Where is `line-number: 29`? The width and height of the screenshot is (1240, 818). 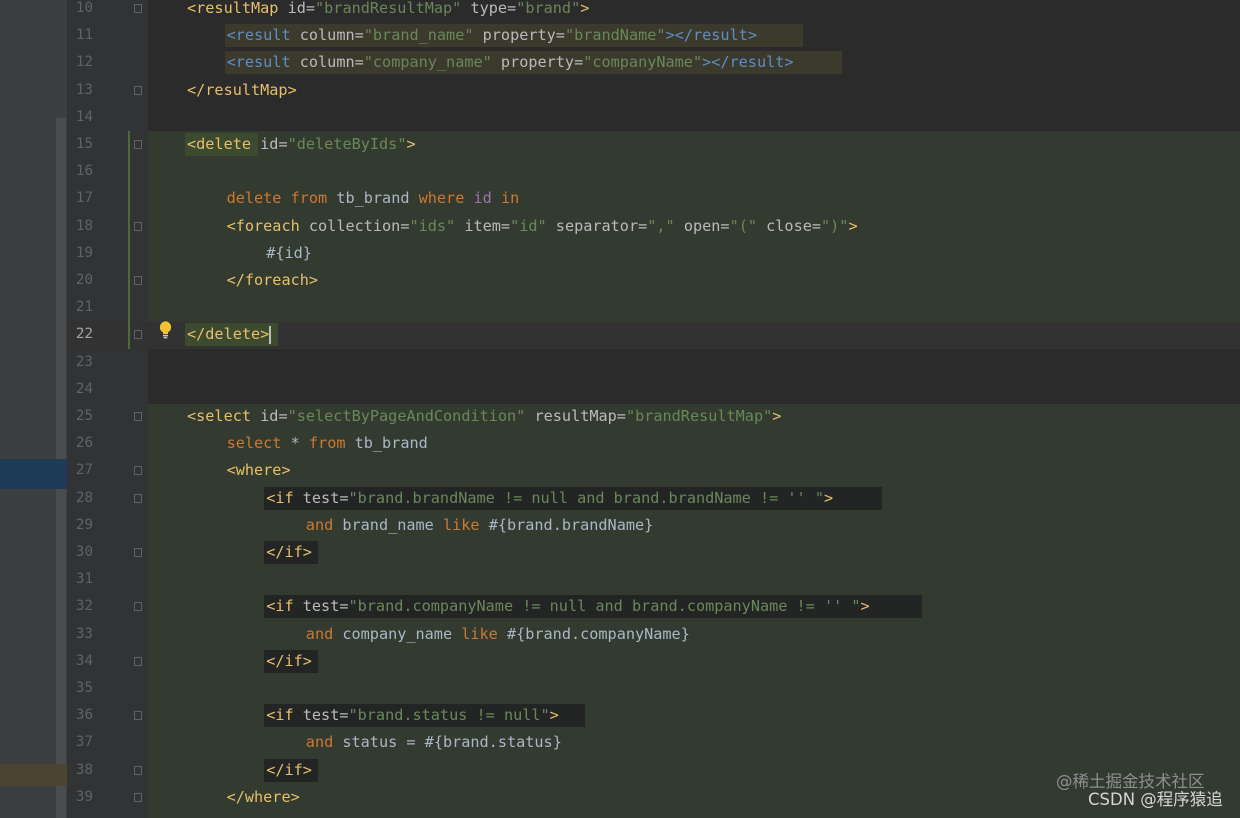
line-number: 29 is located at coordinates (84, 524).